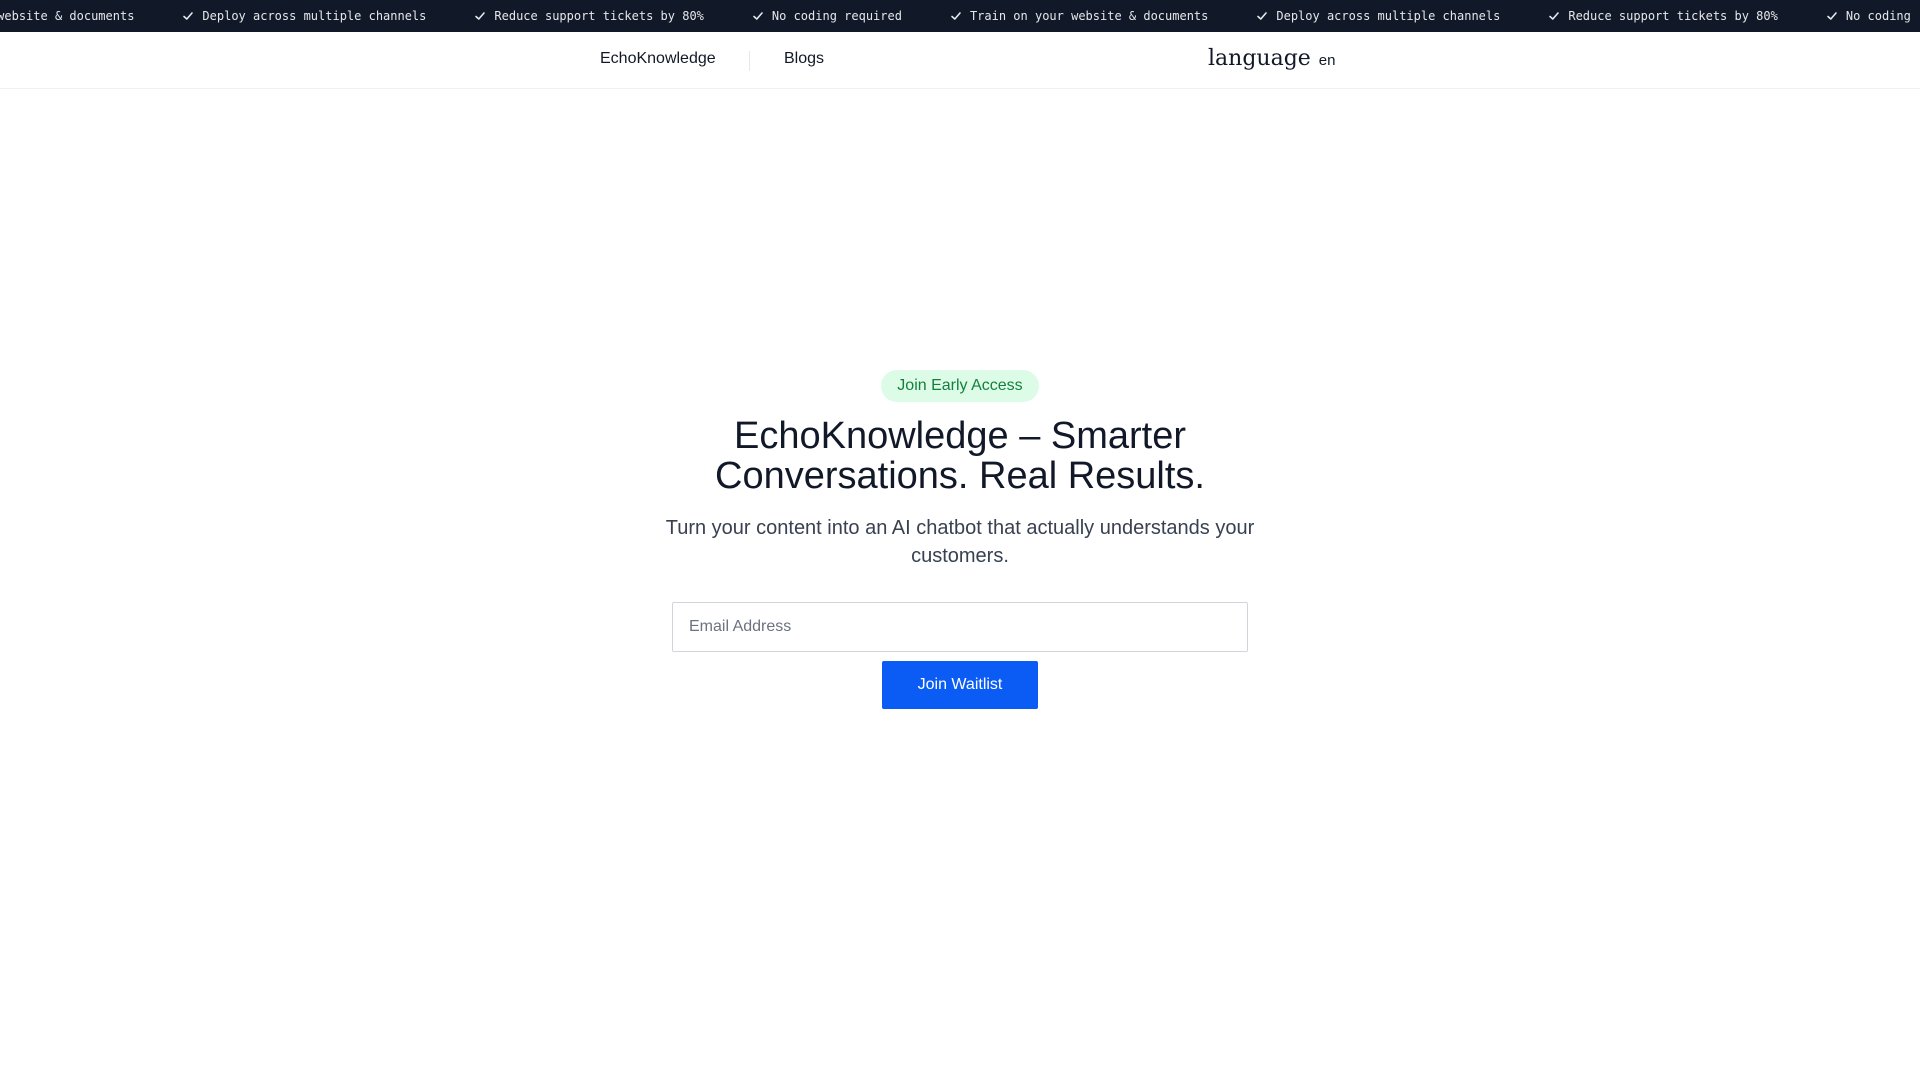 This screenshot has height=1080, width=1920. I want to click on email-input, so click(960, 627).